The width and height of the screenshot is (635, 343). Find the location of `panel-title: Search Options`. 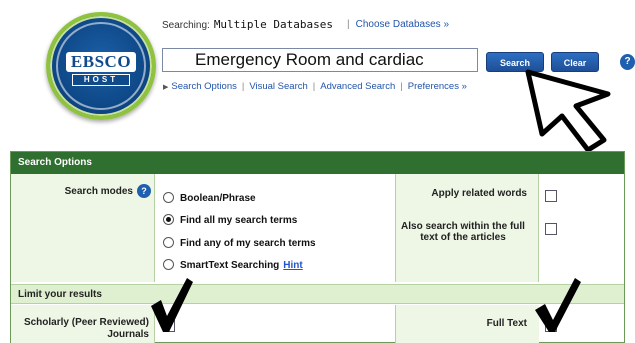

panel-title: Search Options is located at coordinates (317, 163).